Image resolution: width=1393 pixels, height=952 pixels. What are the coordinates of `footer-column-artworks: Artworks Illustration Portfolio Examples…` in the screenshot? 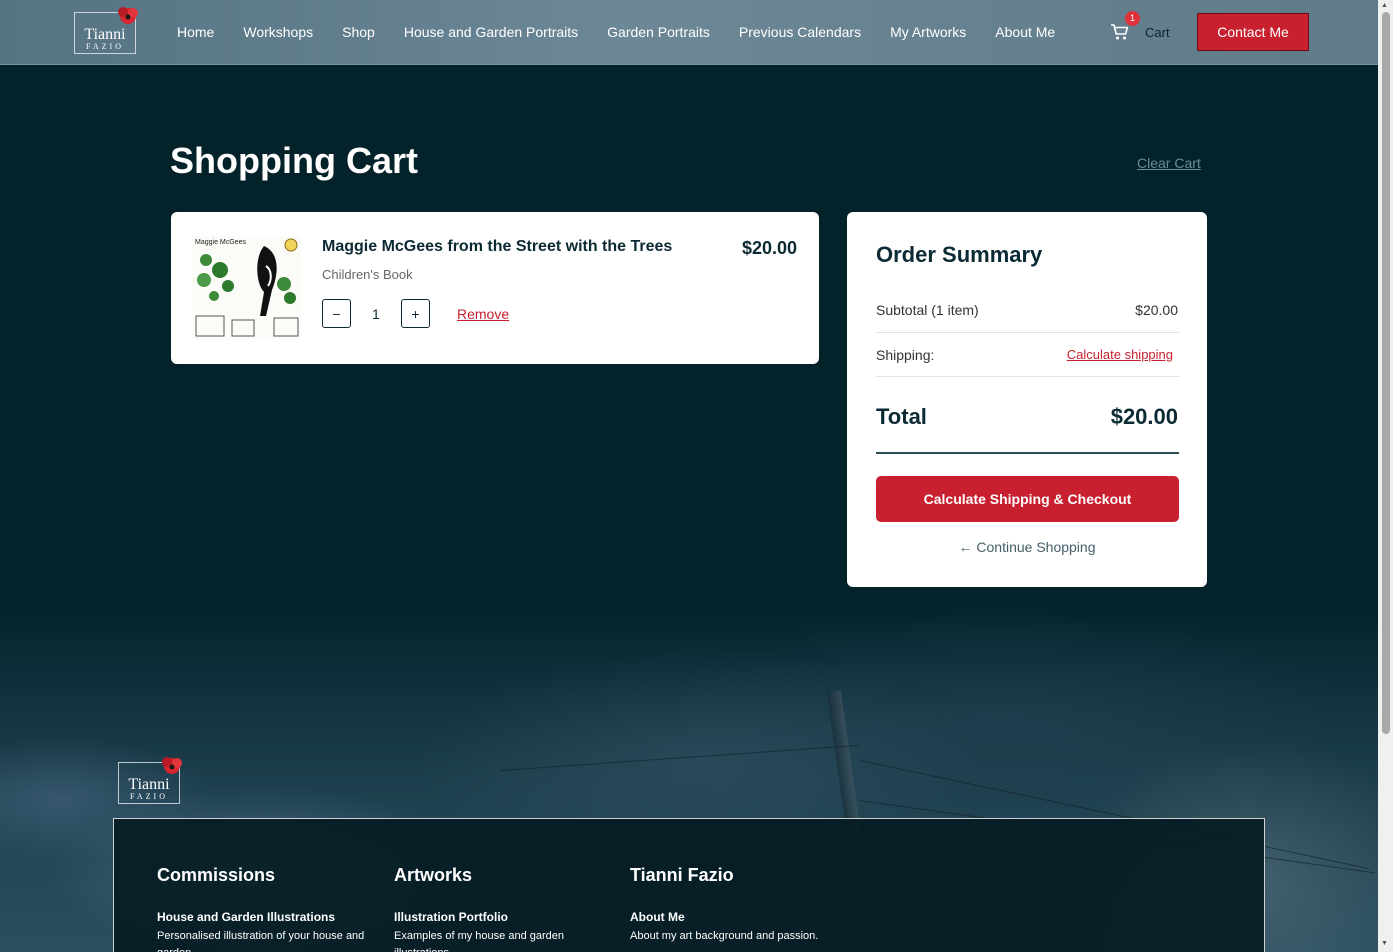 It's located at (499, 908).